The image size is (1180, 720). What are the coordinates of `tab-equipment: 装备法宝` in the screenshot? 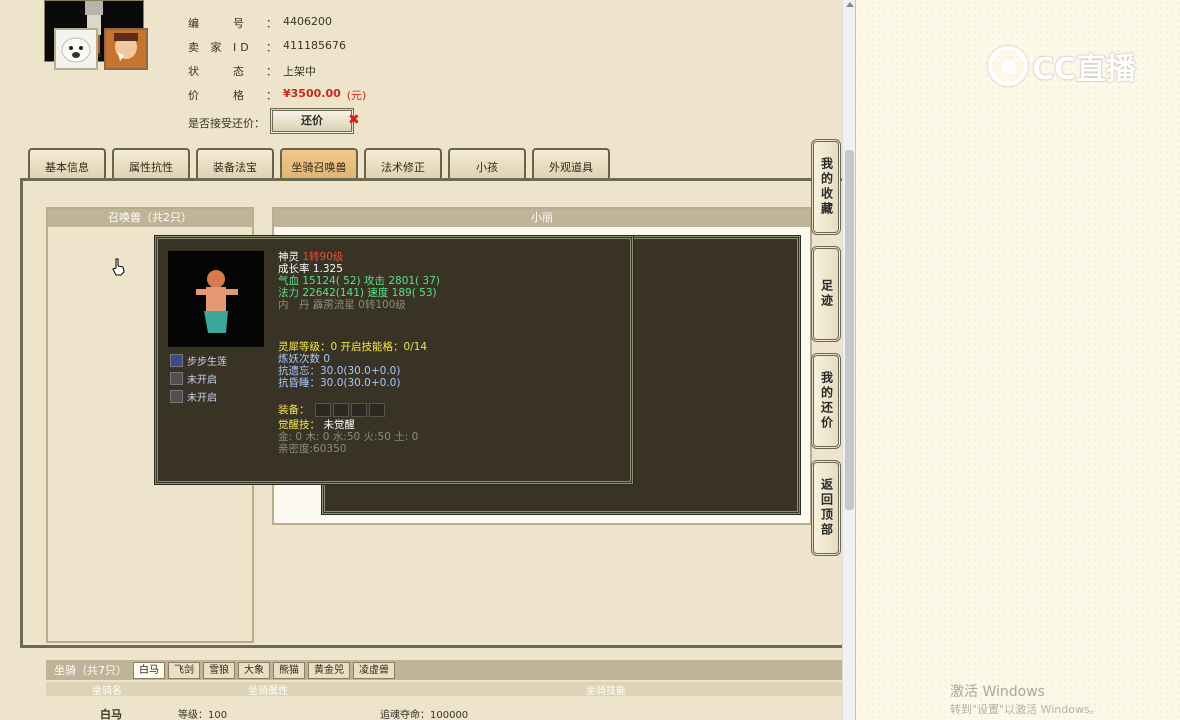 It's located at (235, 164).